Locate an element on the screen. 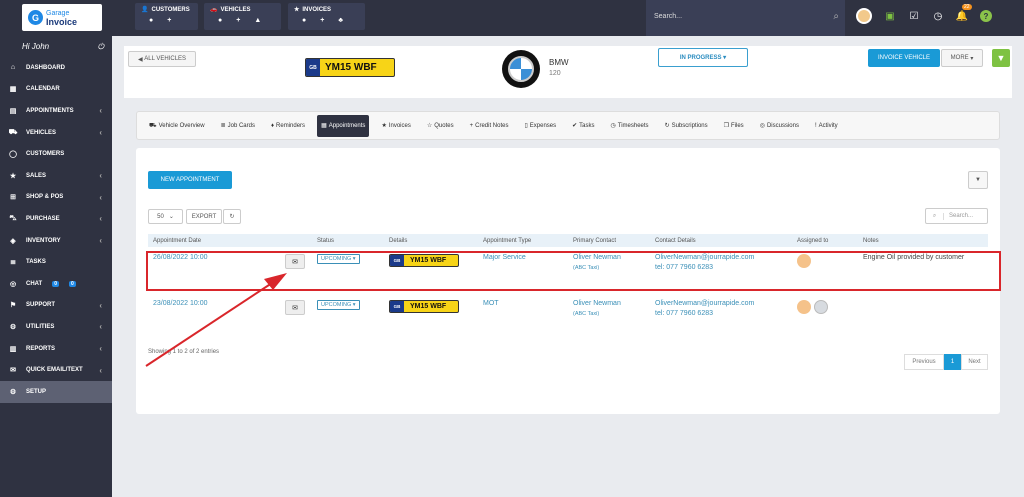  annotation-arrow is located at coordinates (216, 320).